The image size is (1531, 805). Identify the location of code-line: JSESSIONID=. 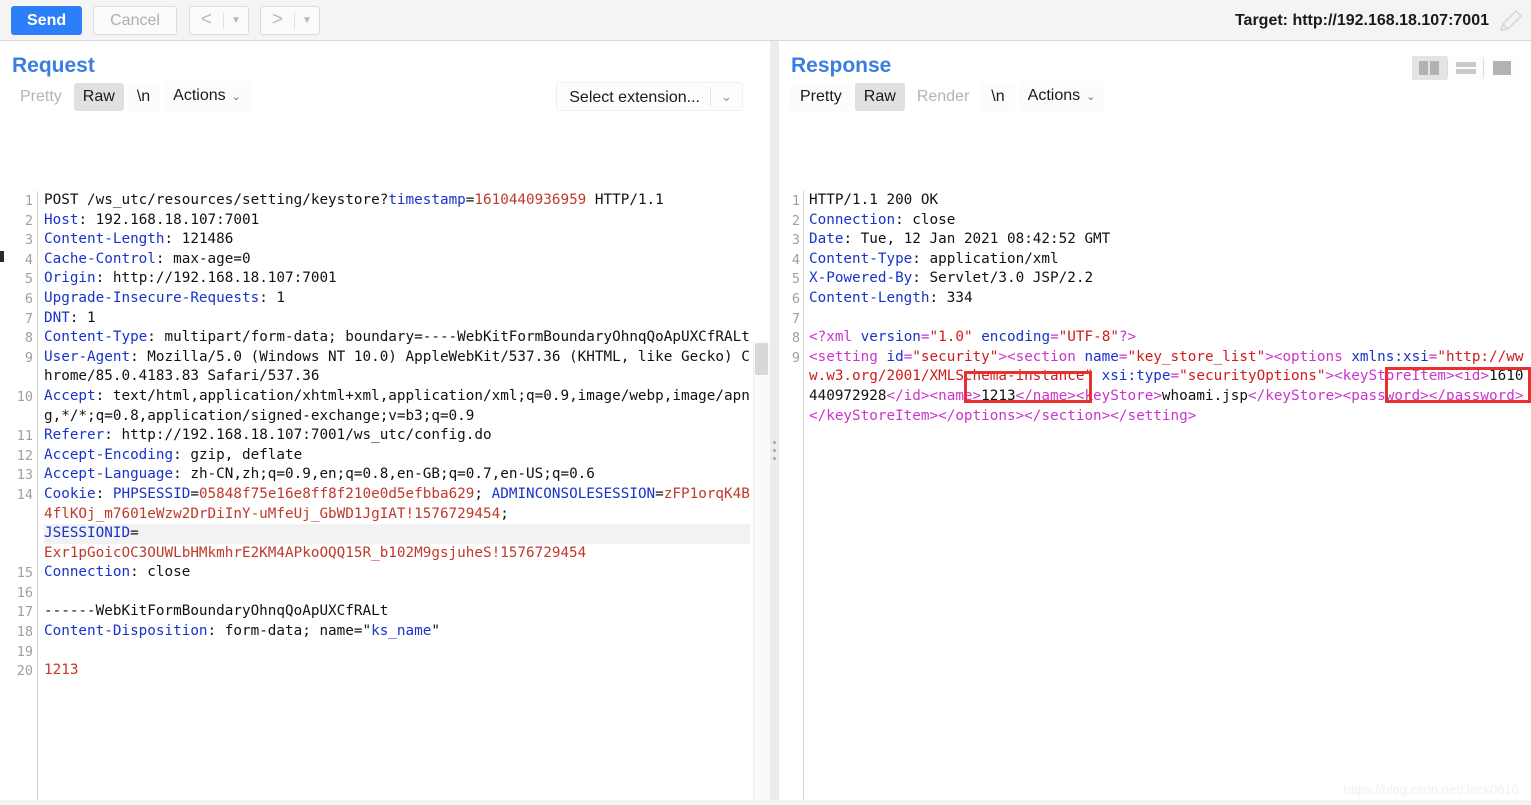
(397, 534).